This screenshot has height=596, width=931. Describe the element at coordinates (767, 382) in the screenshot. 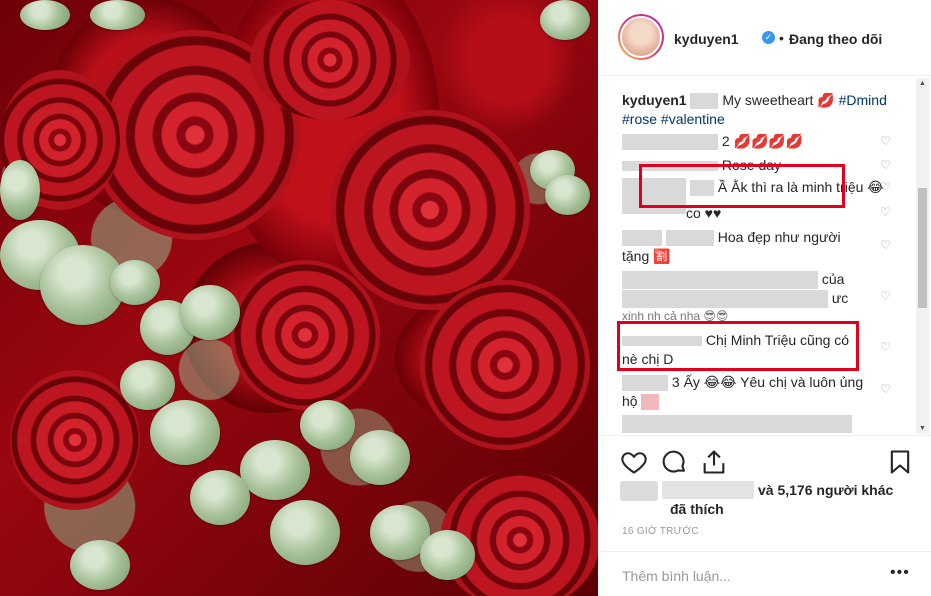

I see `comment-text: 3 Ấy 😂😂 Yêu chị và luôn ủng` at that location.